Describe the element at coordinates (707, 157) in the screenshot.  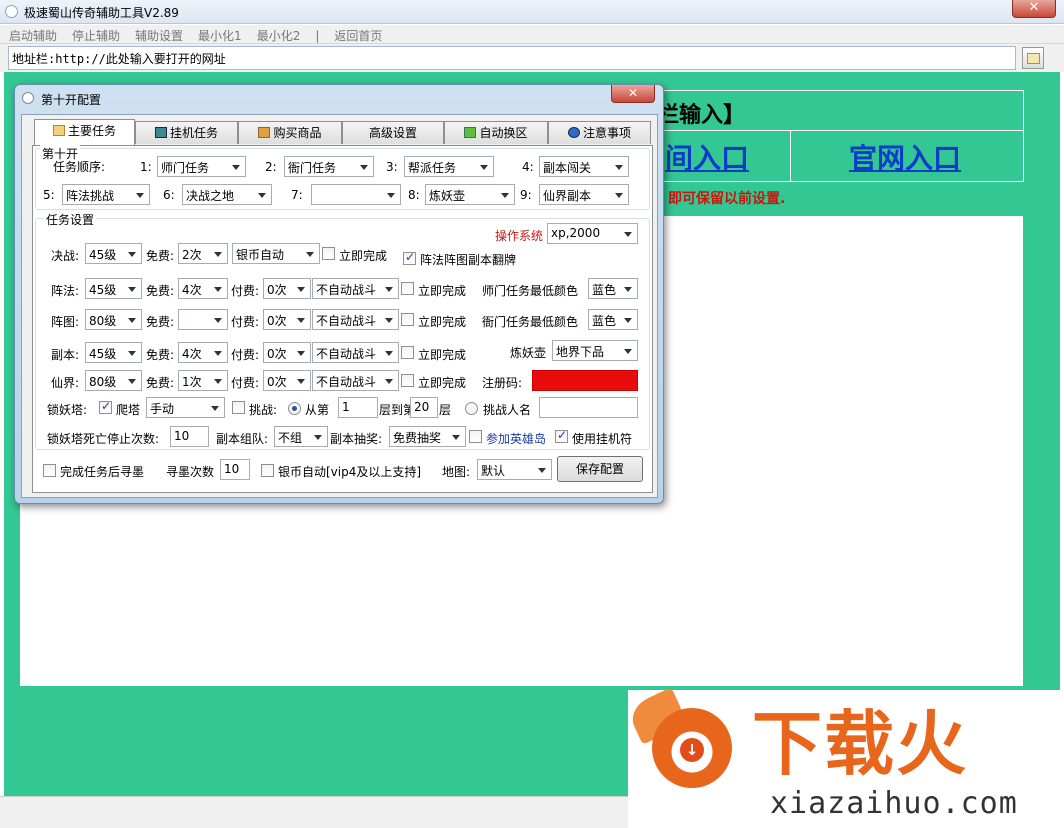
I see `entry-link: 间入口` at that location.